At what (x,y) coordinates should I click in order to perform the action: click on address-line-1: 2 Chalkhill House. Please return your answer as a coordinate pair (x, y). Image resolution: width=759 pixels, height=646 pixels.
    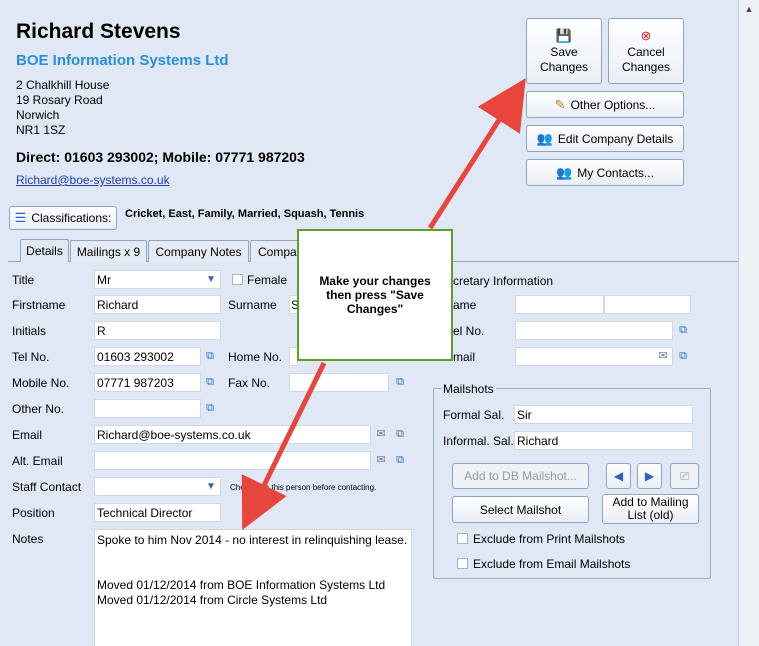
    Looking at the image, I should click on (63, 85).